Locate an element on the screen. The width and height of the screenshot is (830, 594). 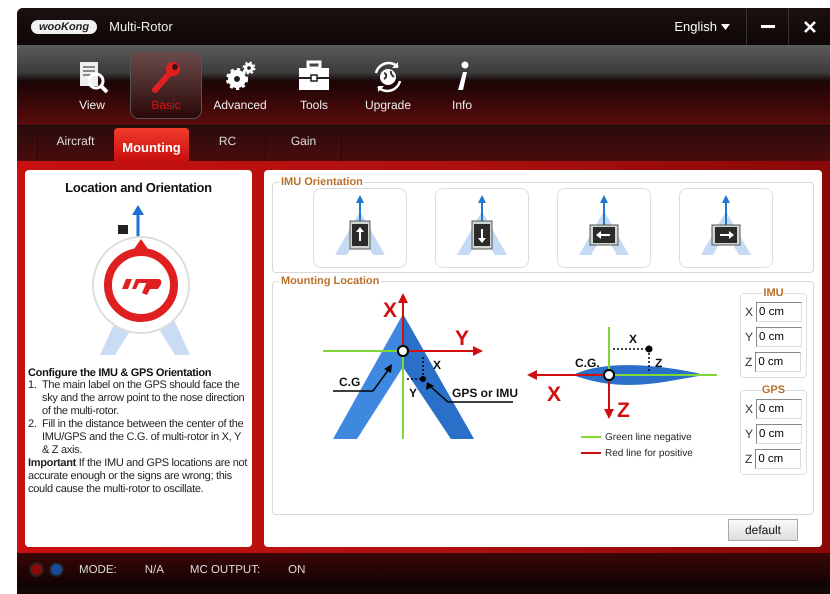
cg-label: C.G. is located at coordinates (587, 363).